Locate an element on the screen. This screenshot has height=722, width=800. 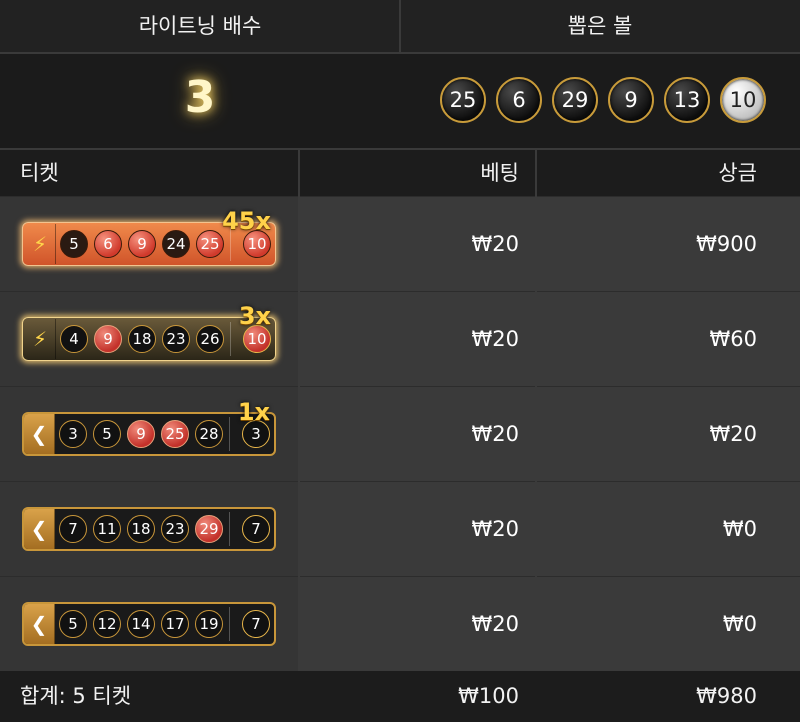
ticket-ball: 14 is located at coordinates (141, 624).